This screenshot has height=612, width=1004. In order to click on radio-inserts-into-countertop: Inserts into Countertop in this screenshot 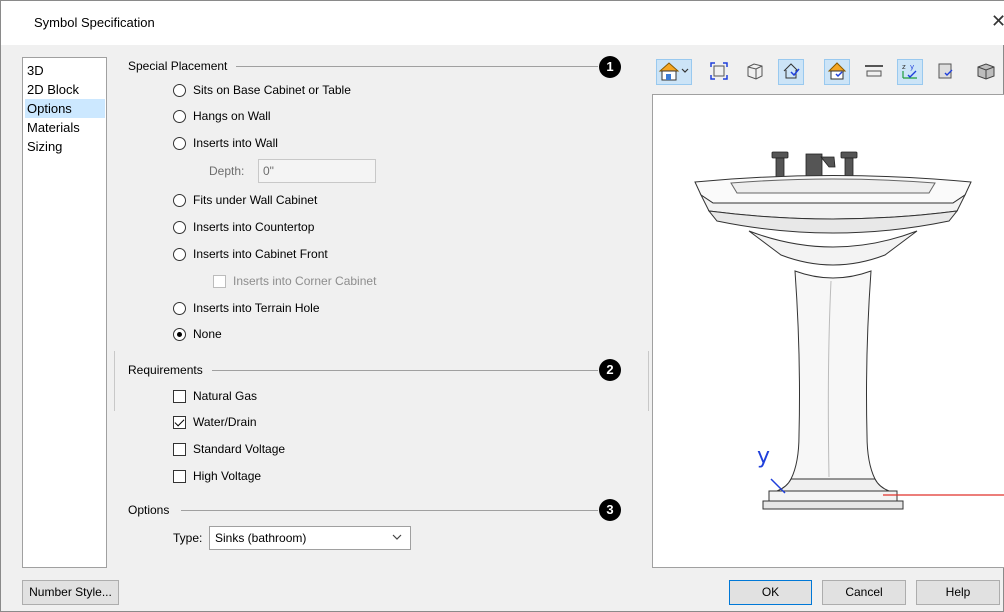, I will do `click(243, 227)`.